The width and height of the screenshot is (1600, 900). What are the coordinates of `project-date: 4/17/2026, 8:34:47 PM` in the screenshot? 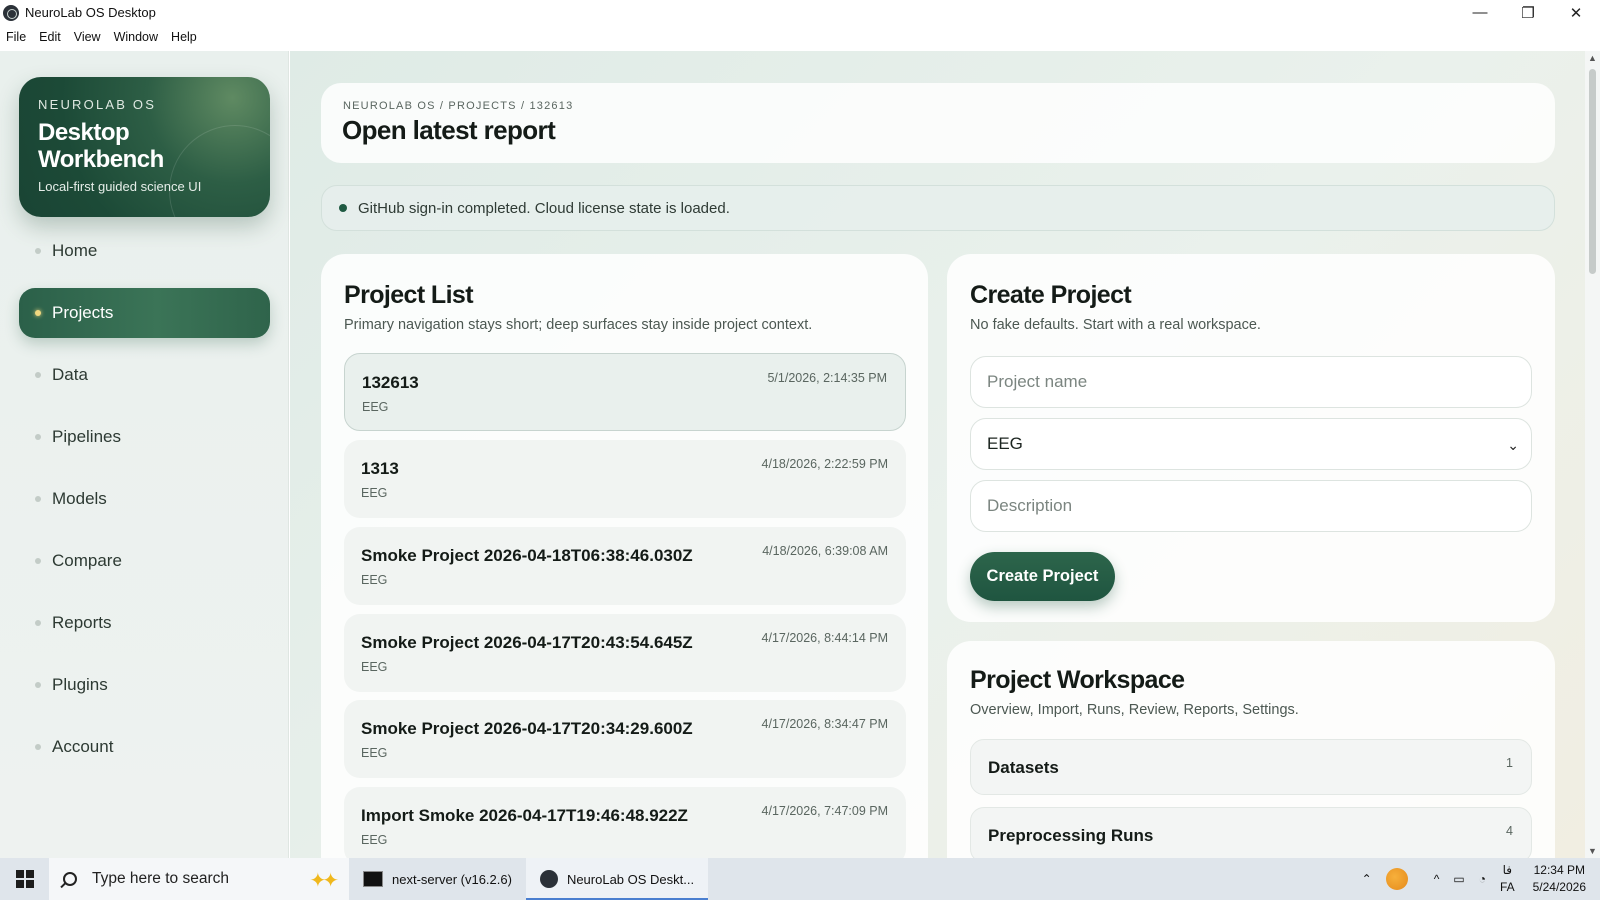 It's located at (824, 724).